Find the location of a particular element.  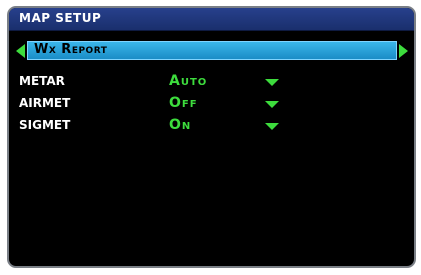

group-selector-field: Wx Report is located at coordinates (212, 50).